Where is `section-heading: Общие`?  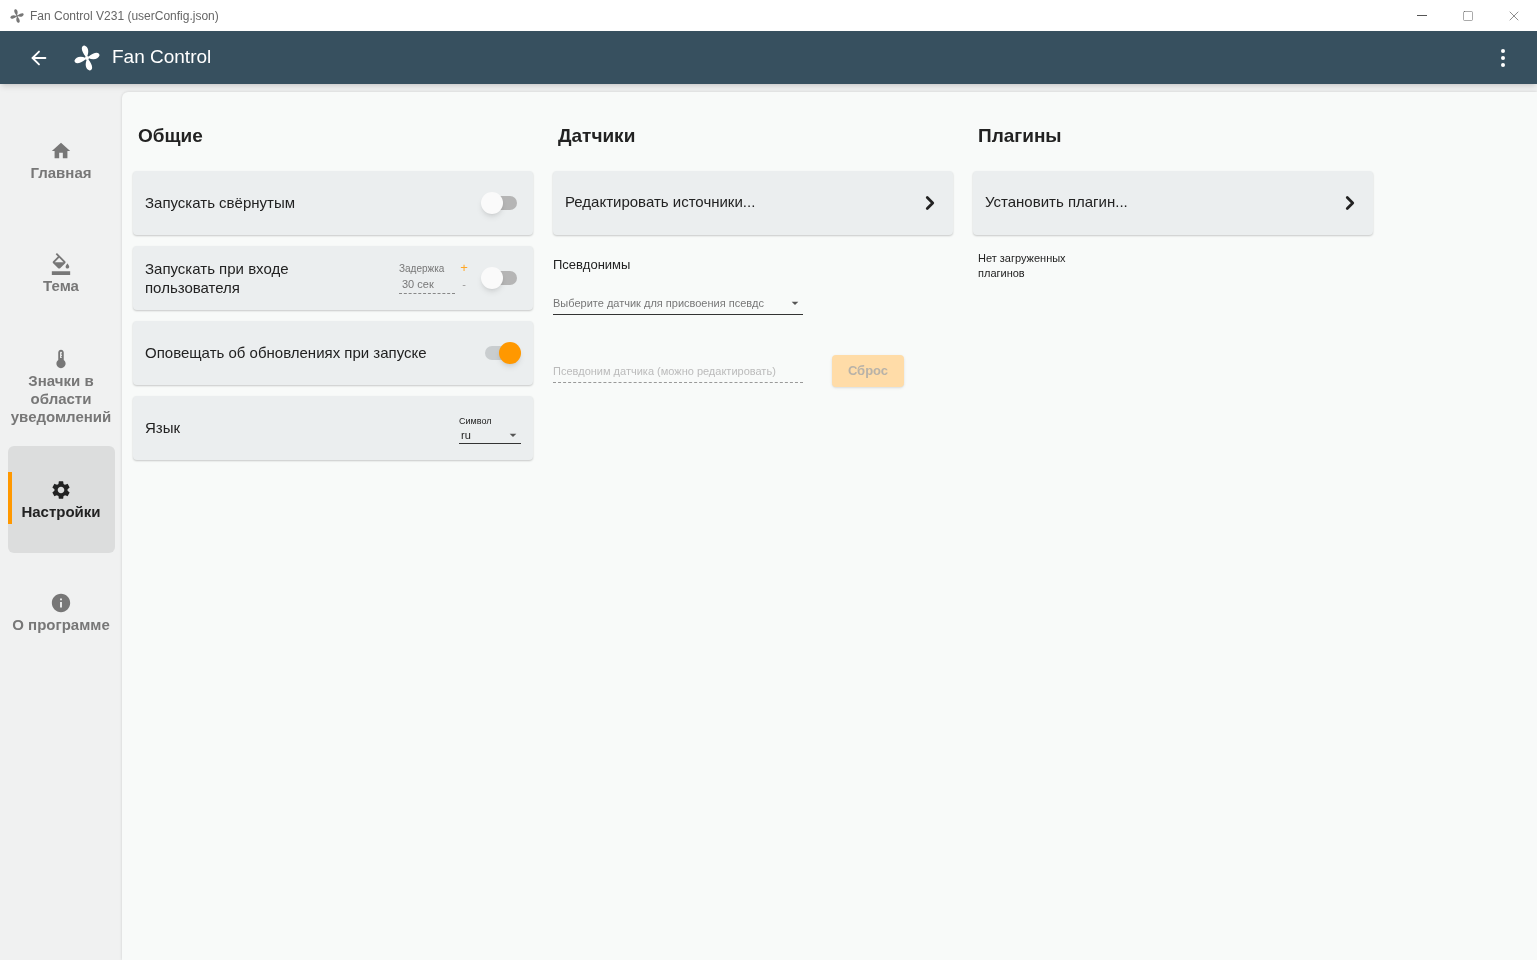
section-heading: Общие is located at coordinates (170, 136).